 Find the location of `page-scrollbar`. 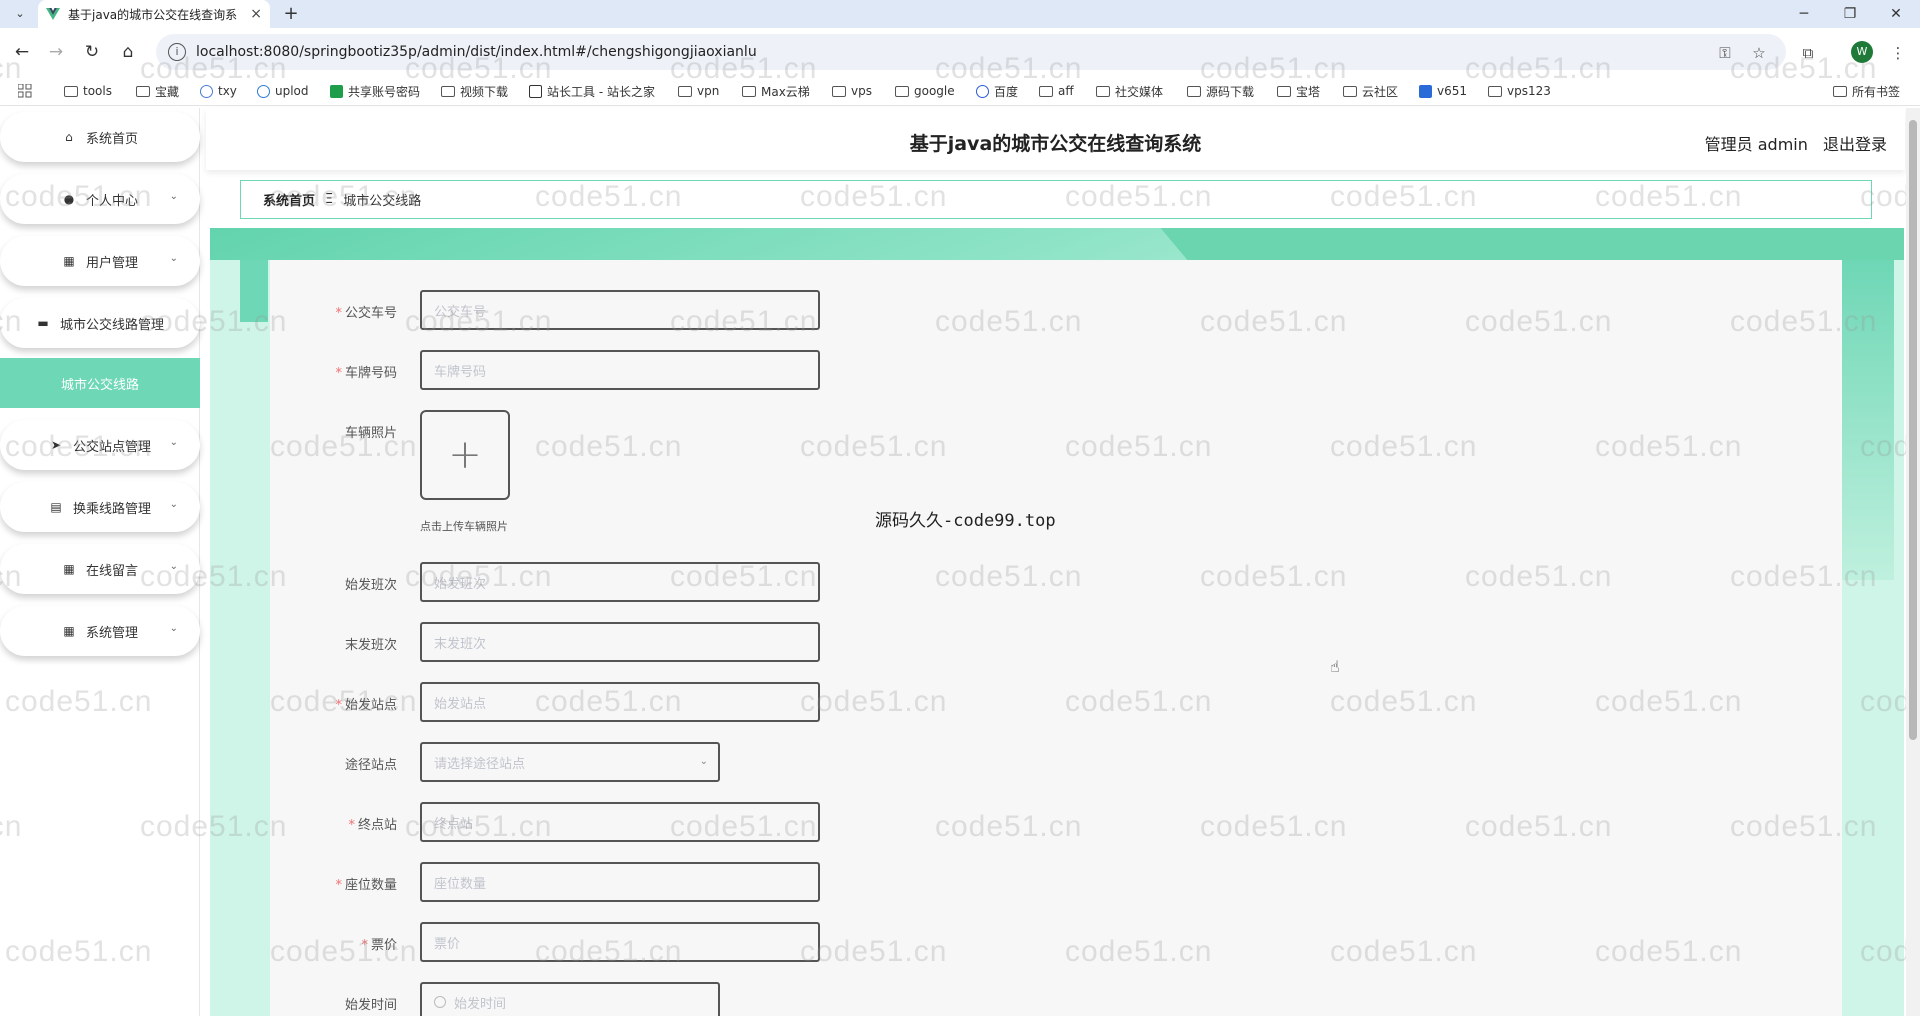

page-scrollbar is located at coordinates (1913, 562).